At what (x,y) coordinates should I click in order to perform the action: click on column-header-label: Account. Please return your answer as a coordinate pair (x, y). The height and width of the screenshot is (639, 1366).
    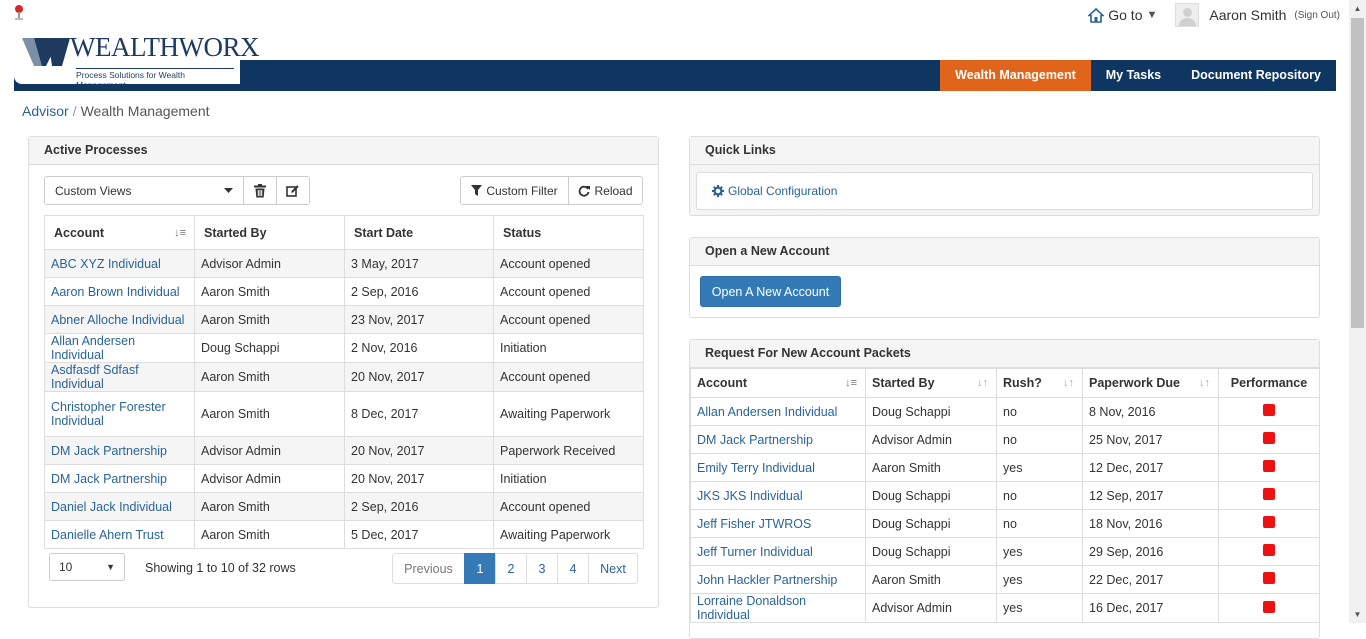
    Looking at the image, I should click on (79, 232).